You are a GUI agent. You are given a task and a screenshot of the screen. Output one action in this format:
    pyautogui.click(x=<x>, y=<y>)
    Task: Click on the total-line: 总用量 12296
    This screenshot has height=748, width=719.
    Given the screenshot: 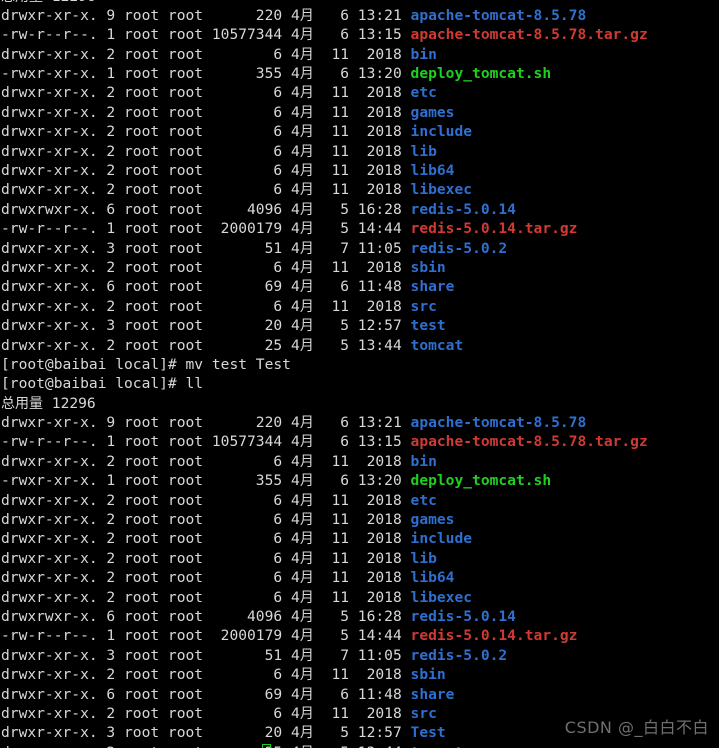 What is the action you would take?
    pyautogui.click(x=360, y=403)
    